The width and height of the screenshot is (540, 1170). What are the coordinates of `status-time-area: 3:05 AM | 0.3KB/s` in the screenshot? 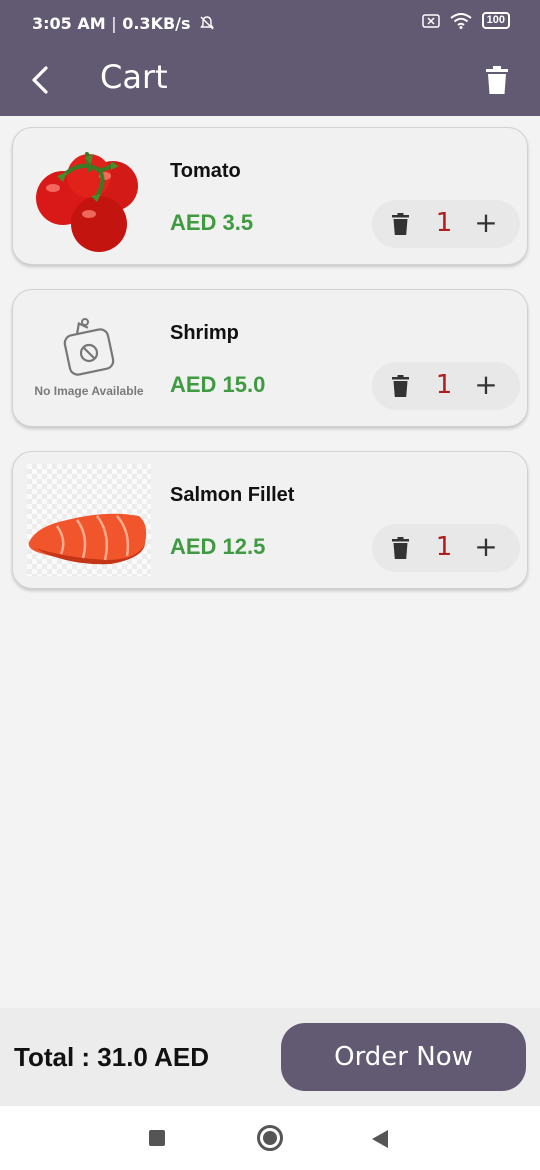 It's located at (123, 23).